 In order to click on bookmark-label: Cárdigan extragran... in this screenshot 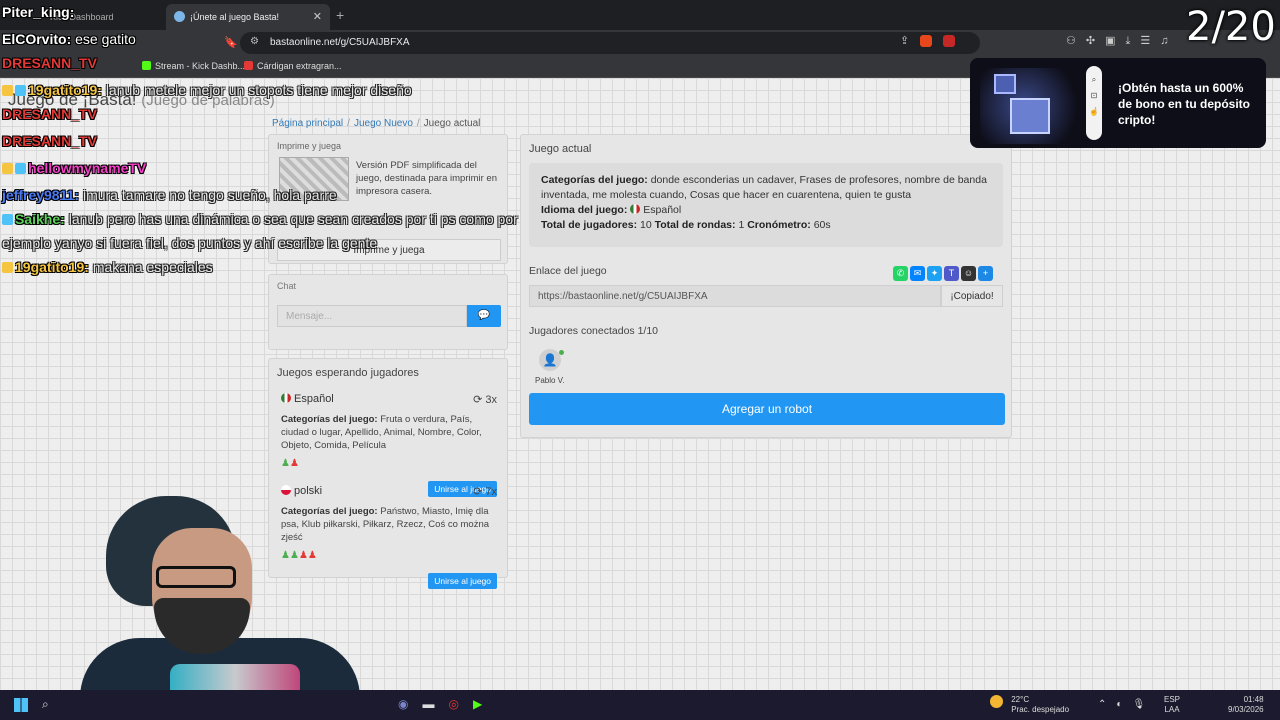, I will do `click(299, 66)`.